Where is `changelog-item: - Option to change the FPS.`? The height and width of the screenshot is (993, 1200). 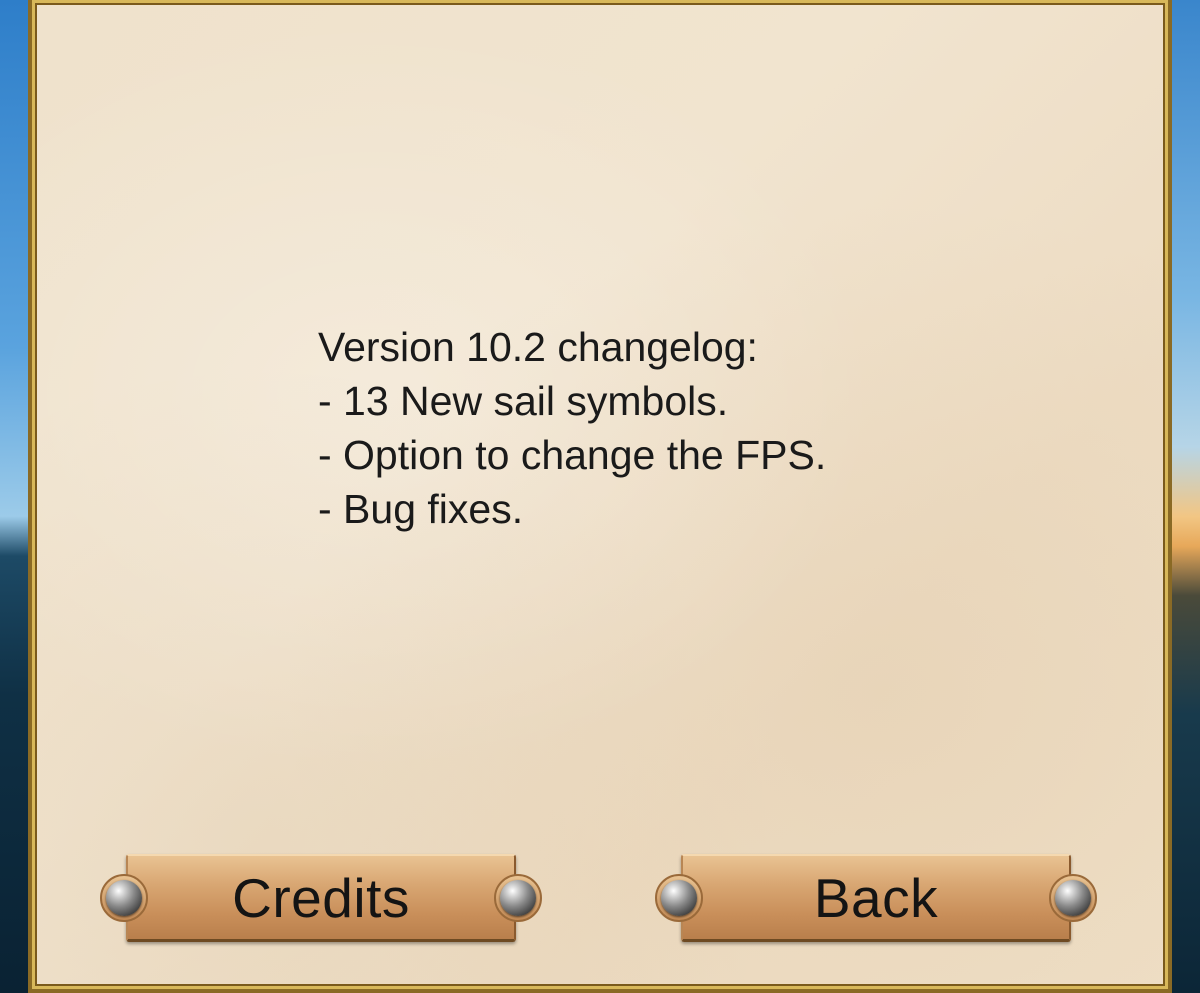
changelog-item: - Option to change the FPS. is located at coordinates (572, 455).